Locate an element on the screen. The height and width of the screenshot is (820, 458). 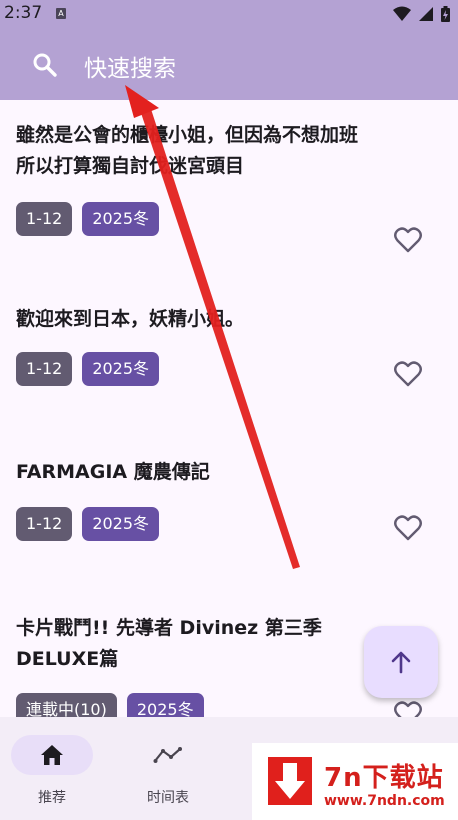
nav-active-indicator is located at coordinates (52, 755).